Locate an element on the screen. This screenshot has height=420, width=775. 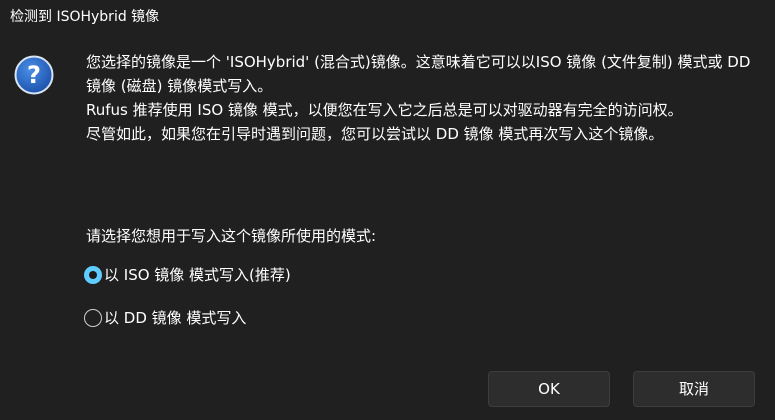
radio-dd-mode-label: 以 DD 镜像 模式写入 is located at coordinates (175, 318).